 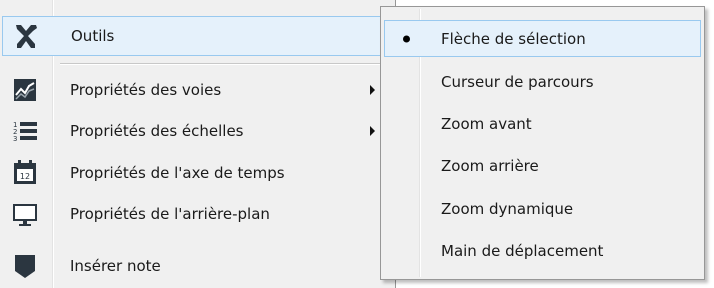 I want to click on menu-item-label: Propriétés des voies, so click(x=146, y=90).